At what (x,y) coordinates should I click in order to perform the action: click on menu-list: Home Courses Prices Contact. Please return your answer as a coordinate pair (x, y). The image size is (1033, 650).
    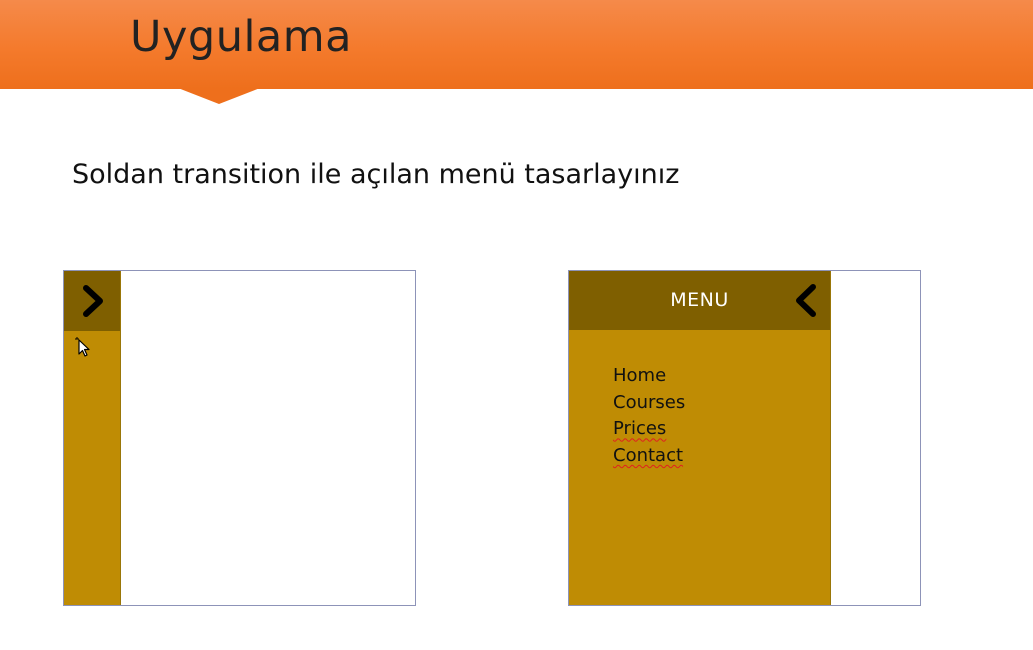
    Looking at the image, I should click on (649, 416).